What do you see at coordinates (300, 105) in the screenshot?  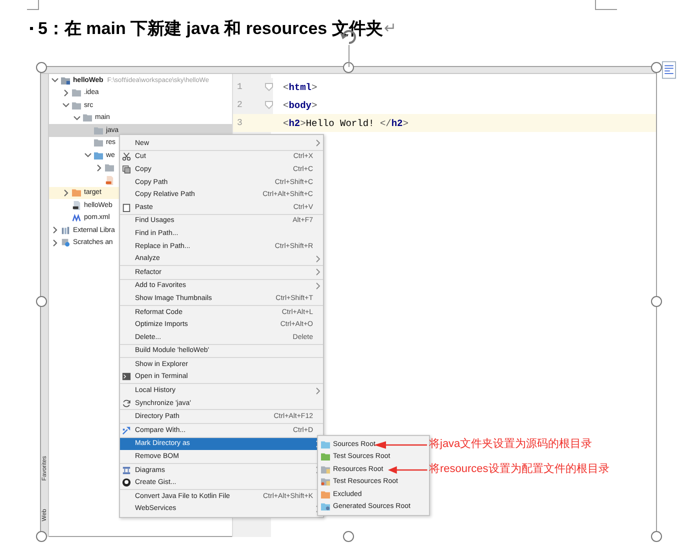 I see `code-line: <body>` at bounding box center [300, 105].